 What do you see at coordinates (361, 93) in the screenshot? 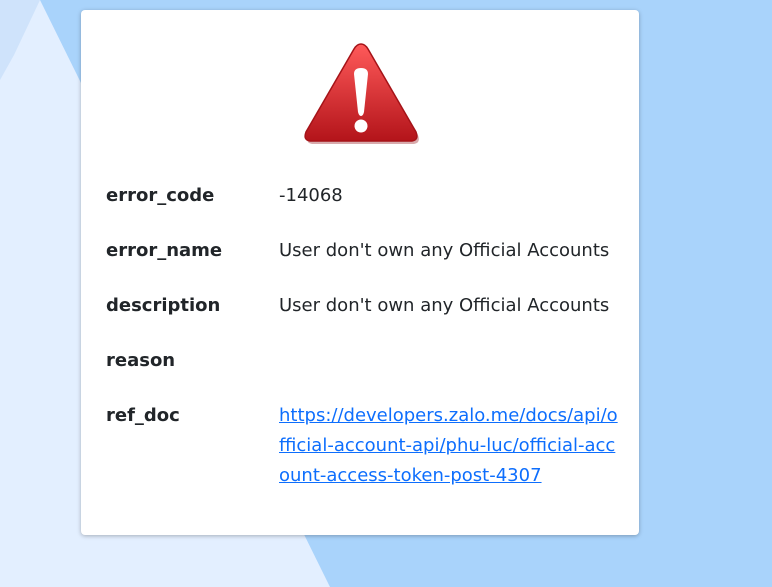
I see `warning-icon` at bounding box center [361, 93].